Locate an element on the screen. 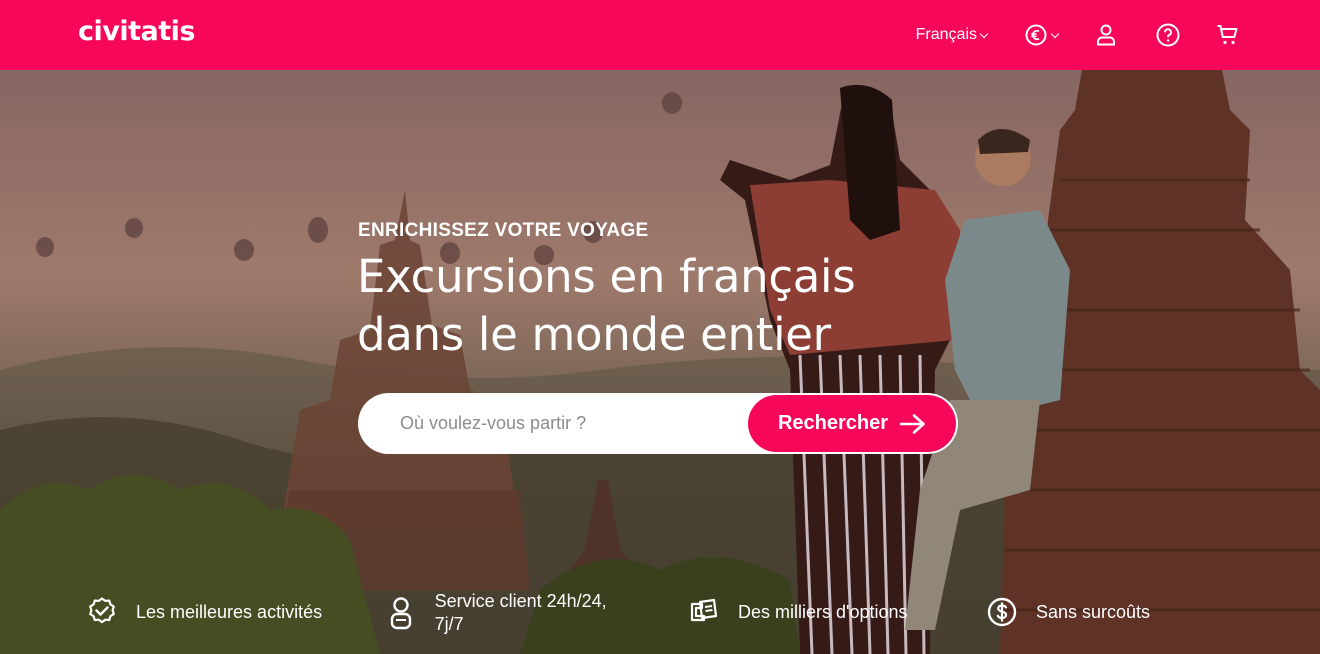 The height and width of the screenshot is (654, 1320). feature-no-extra-costs: Sans surcoûts is located at coordinates (1068, 612).